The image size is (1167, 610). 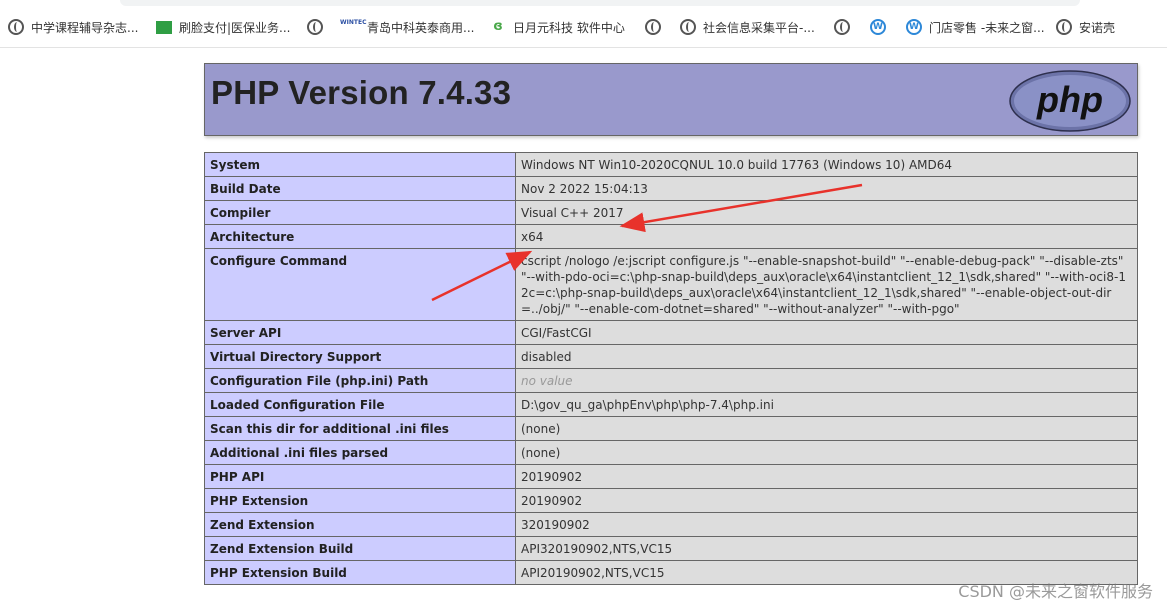 What do you see at coordinates (647, 242) in the screenshot?
I see `annotation-arrows` at bounding box center [647, 242].